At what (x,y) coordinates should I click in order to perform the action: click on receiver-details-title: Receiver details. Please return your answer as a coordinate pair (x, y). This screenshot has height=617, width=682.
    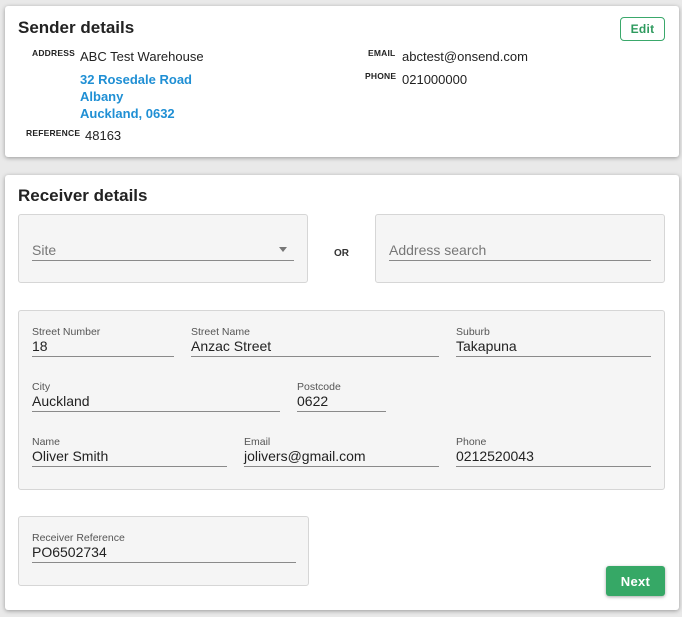
    Looking at the image, I should click on (83, 195).